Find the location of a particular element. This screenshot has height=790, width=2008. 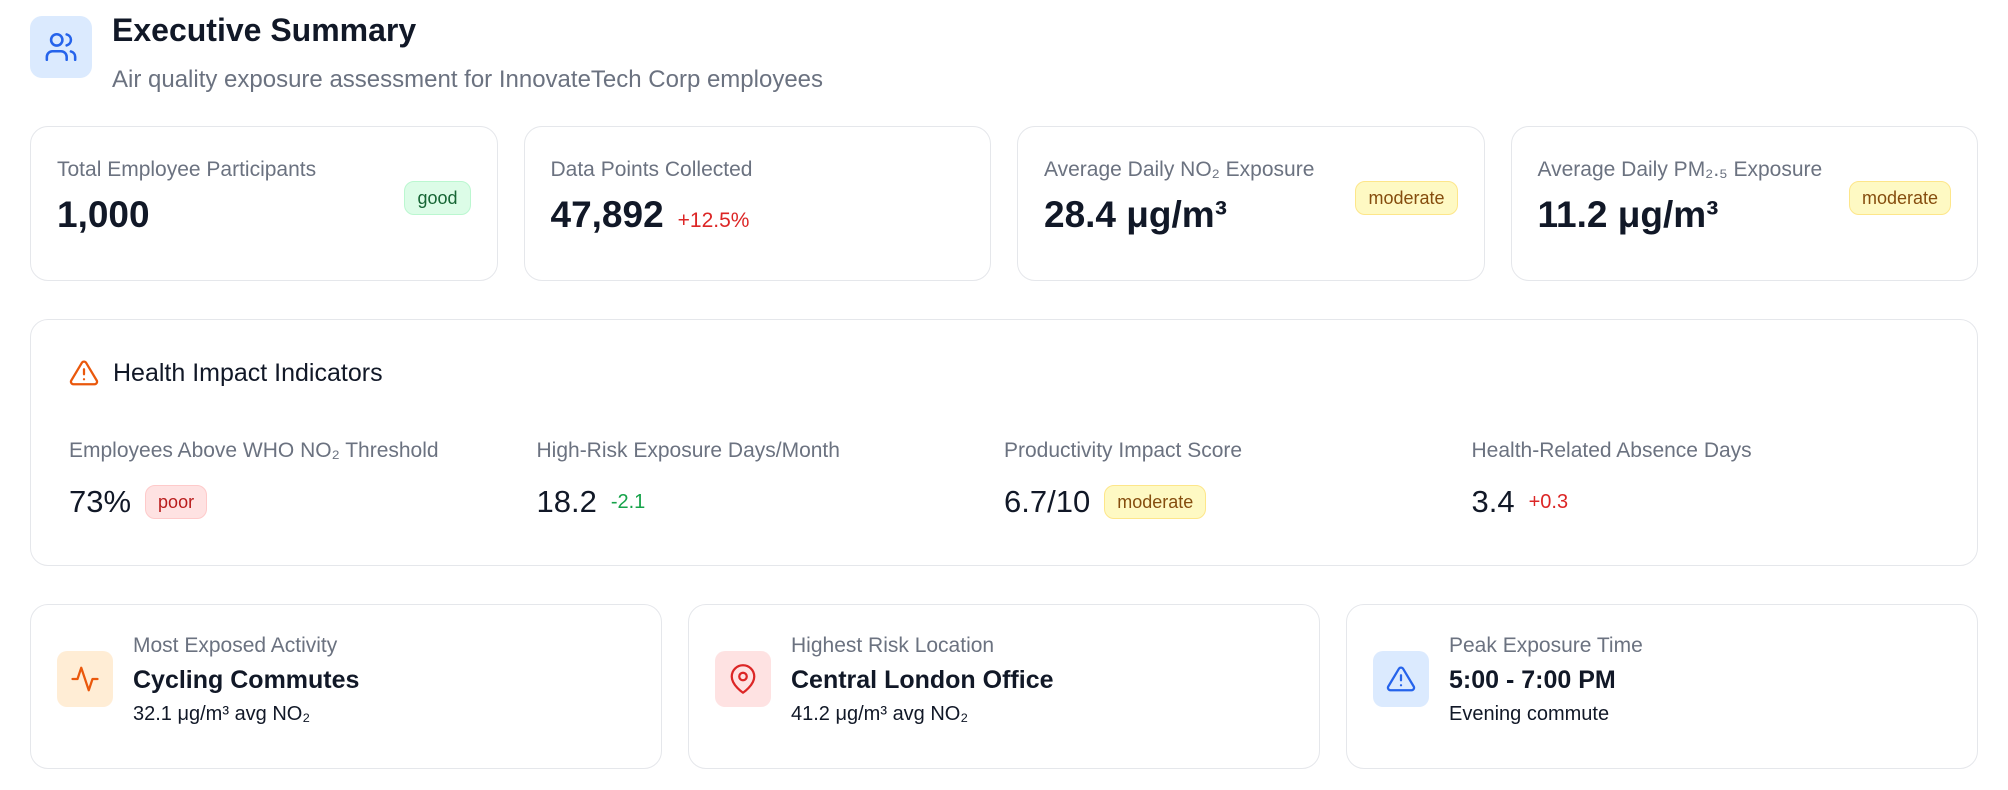

page-title: Executive Summary is located at coordinates (264, 30).